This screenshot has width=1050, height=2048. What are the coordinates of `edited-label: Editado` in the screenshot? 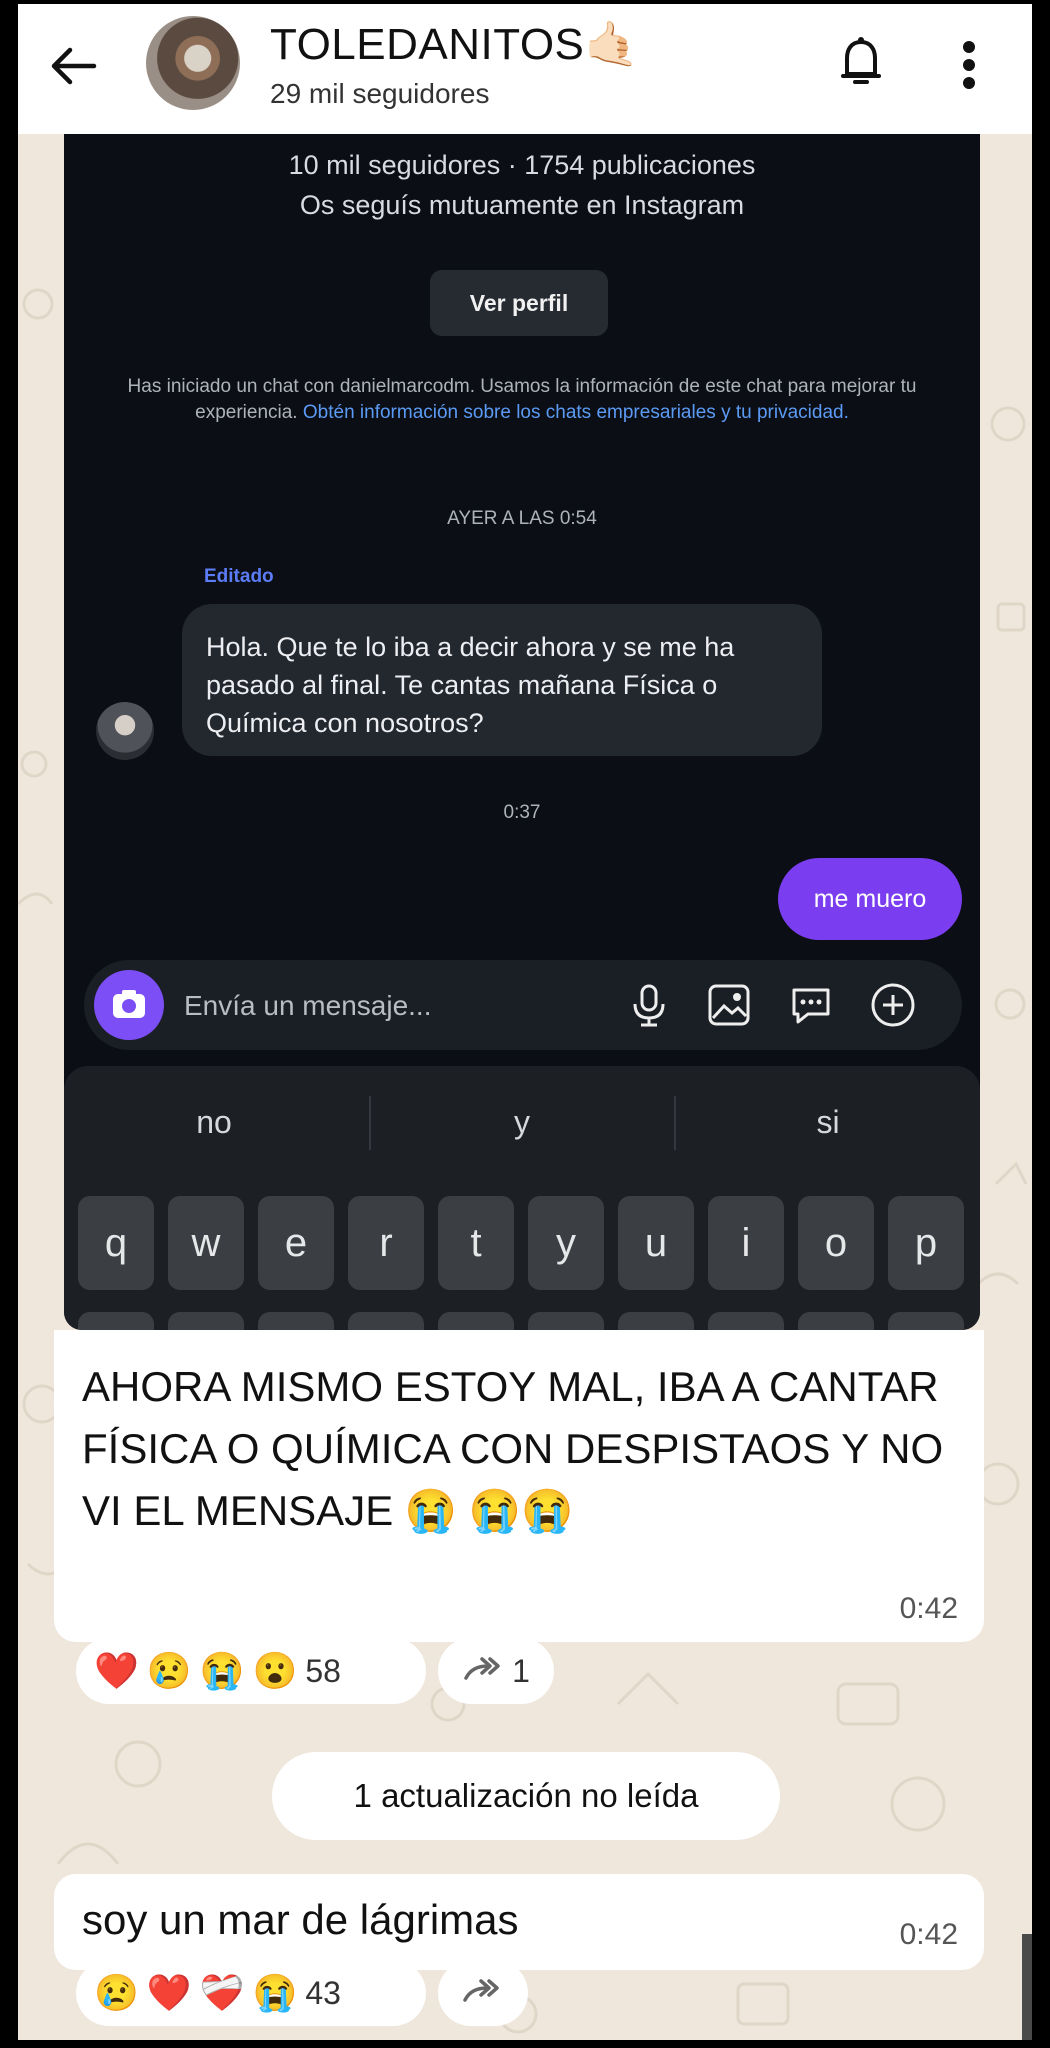 It's located at (239, 576).